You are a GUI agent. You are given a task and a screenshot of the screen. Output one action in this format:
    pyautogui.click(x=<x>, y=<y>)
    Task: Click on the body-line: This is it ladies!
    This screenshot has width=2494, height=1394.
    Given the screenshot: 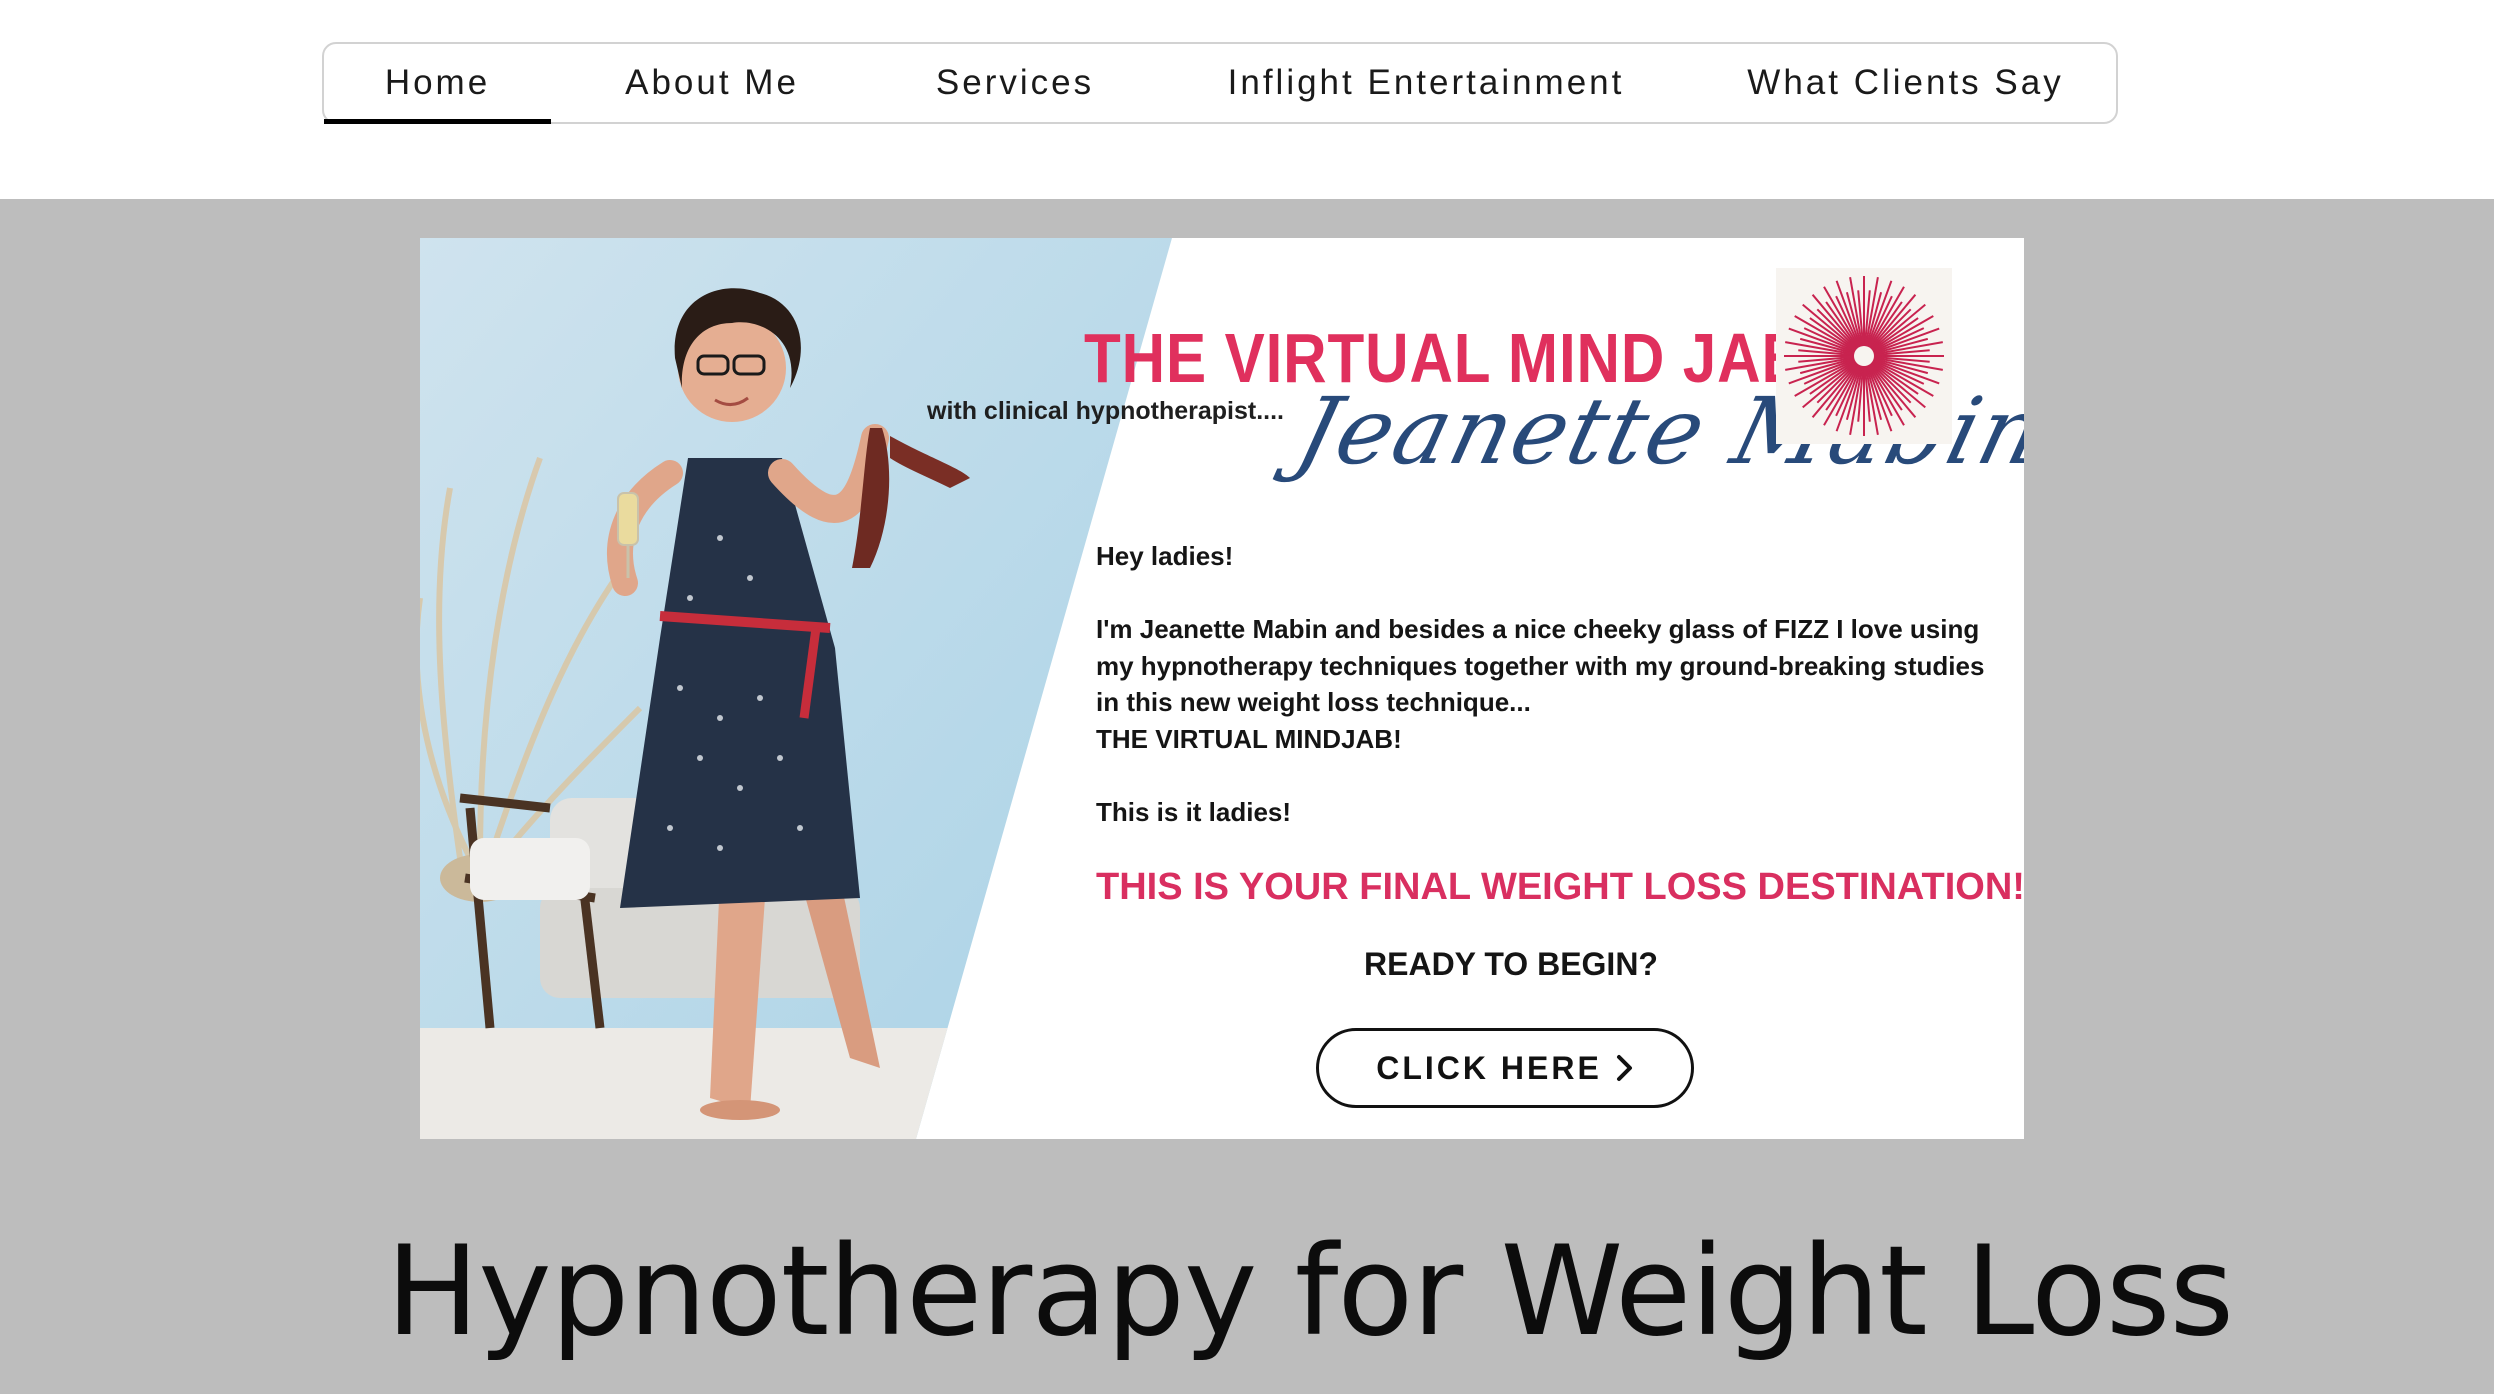 What is the action you would take?
    pyautogui.click(x=1194, y=811)
    